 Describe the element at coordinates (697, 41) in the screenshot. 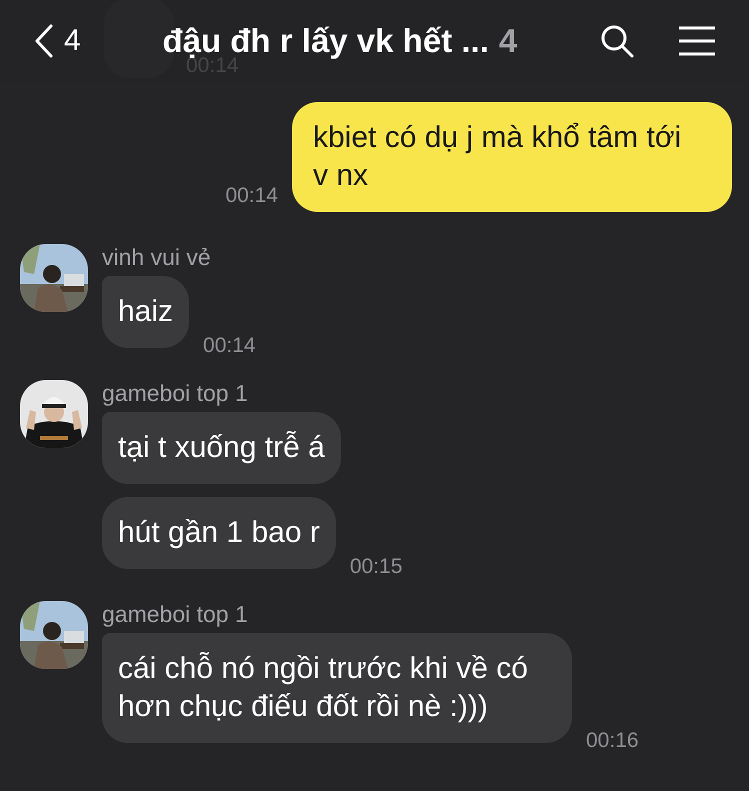

I see `menu-icon` at that location.